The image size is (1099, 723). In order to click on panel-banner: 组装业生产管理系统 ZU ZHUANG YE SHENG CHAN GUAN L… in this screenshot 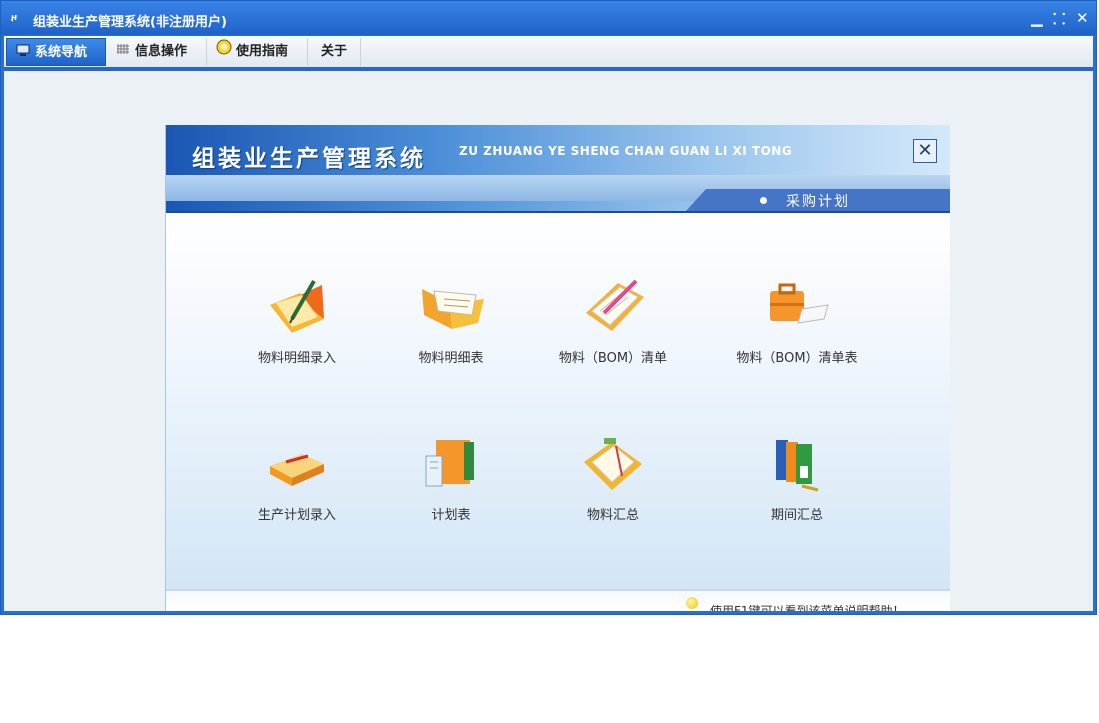, I will do `click(558, 169)`.